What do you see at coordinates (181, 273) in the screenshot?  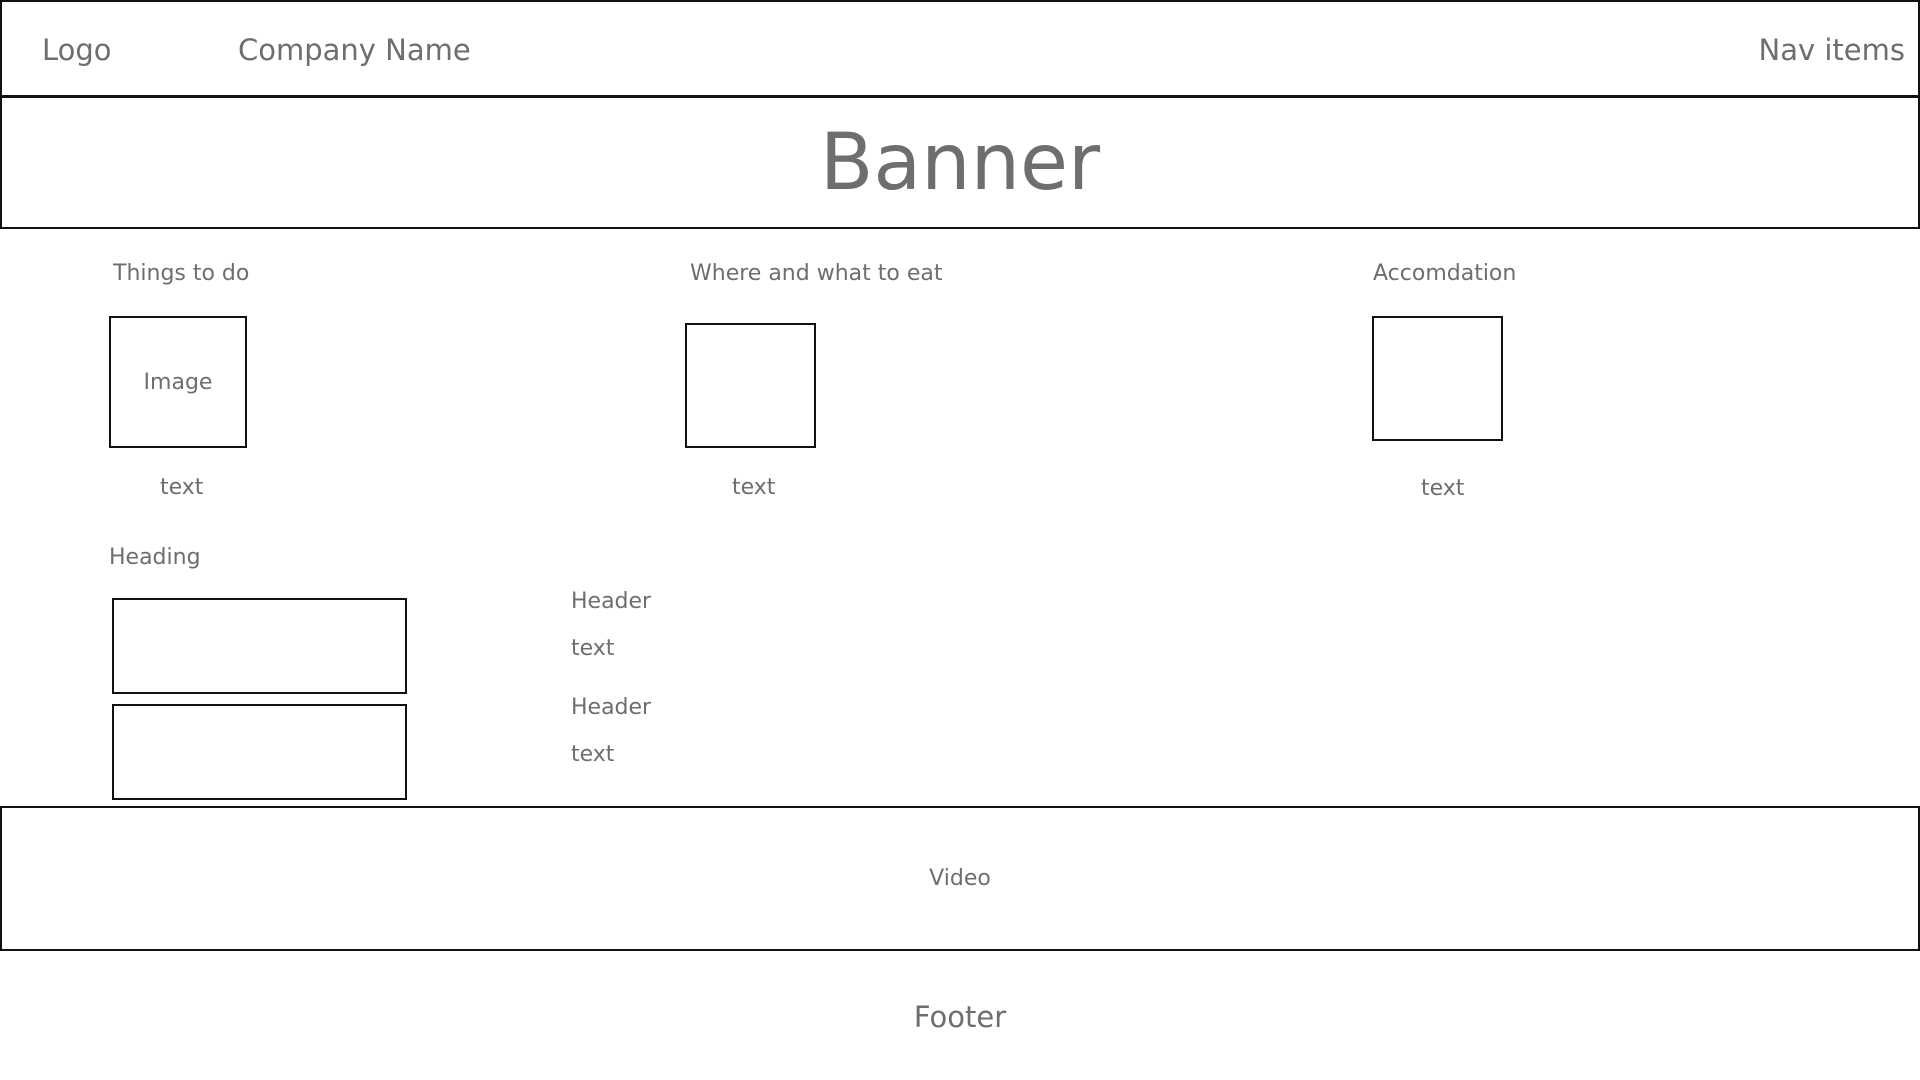 I see `section-title-things-to-do: Things to do` at bounding box center [181, 273].